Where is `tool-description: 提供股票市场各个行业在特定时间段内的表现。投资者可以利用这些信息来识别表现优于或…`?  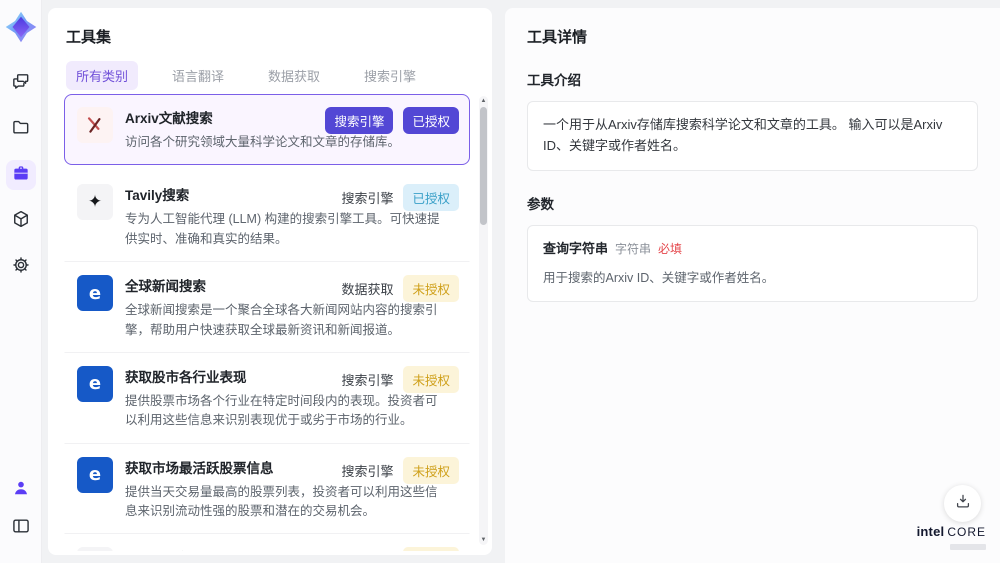
tool-description: 提供股票市场各个行业在特定时间段内的表现。投资者可以利用这些信息来识别表现优于或… is located at coordinates (281, 410).